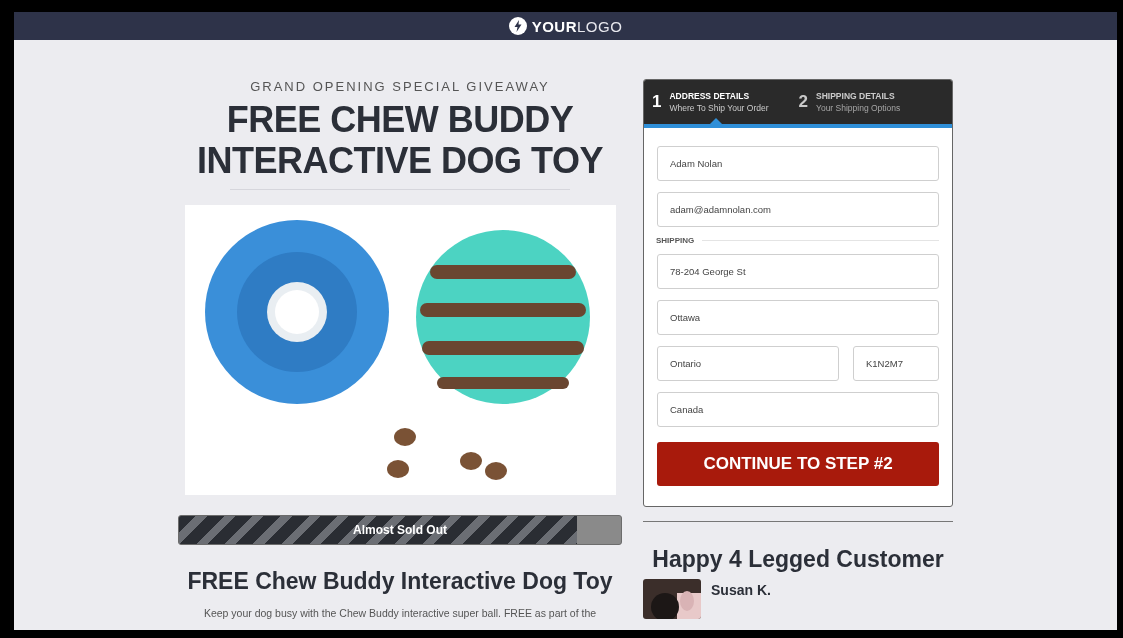  I want to click on text-field: Ottawa, so click(798, 317).